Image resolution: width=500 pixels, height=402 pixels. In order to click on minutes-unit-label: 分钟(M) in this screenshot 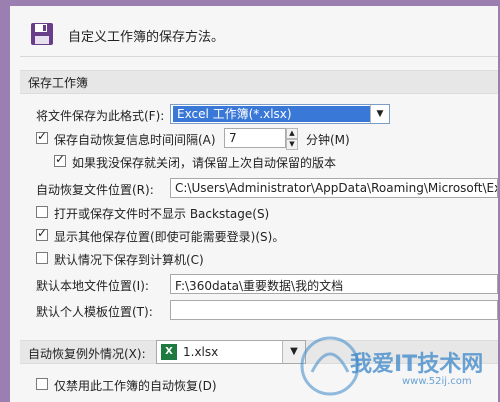, I will do `click(328, 140)`.